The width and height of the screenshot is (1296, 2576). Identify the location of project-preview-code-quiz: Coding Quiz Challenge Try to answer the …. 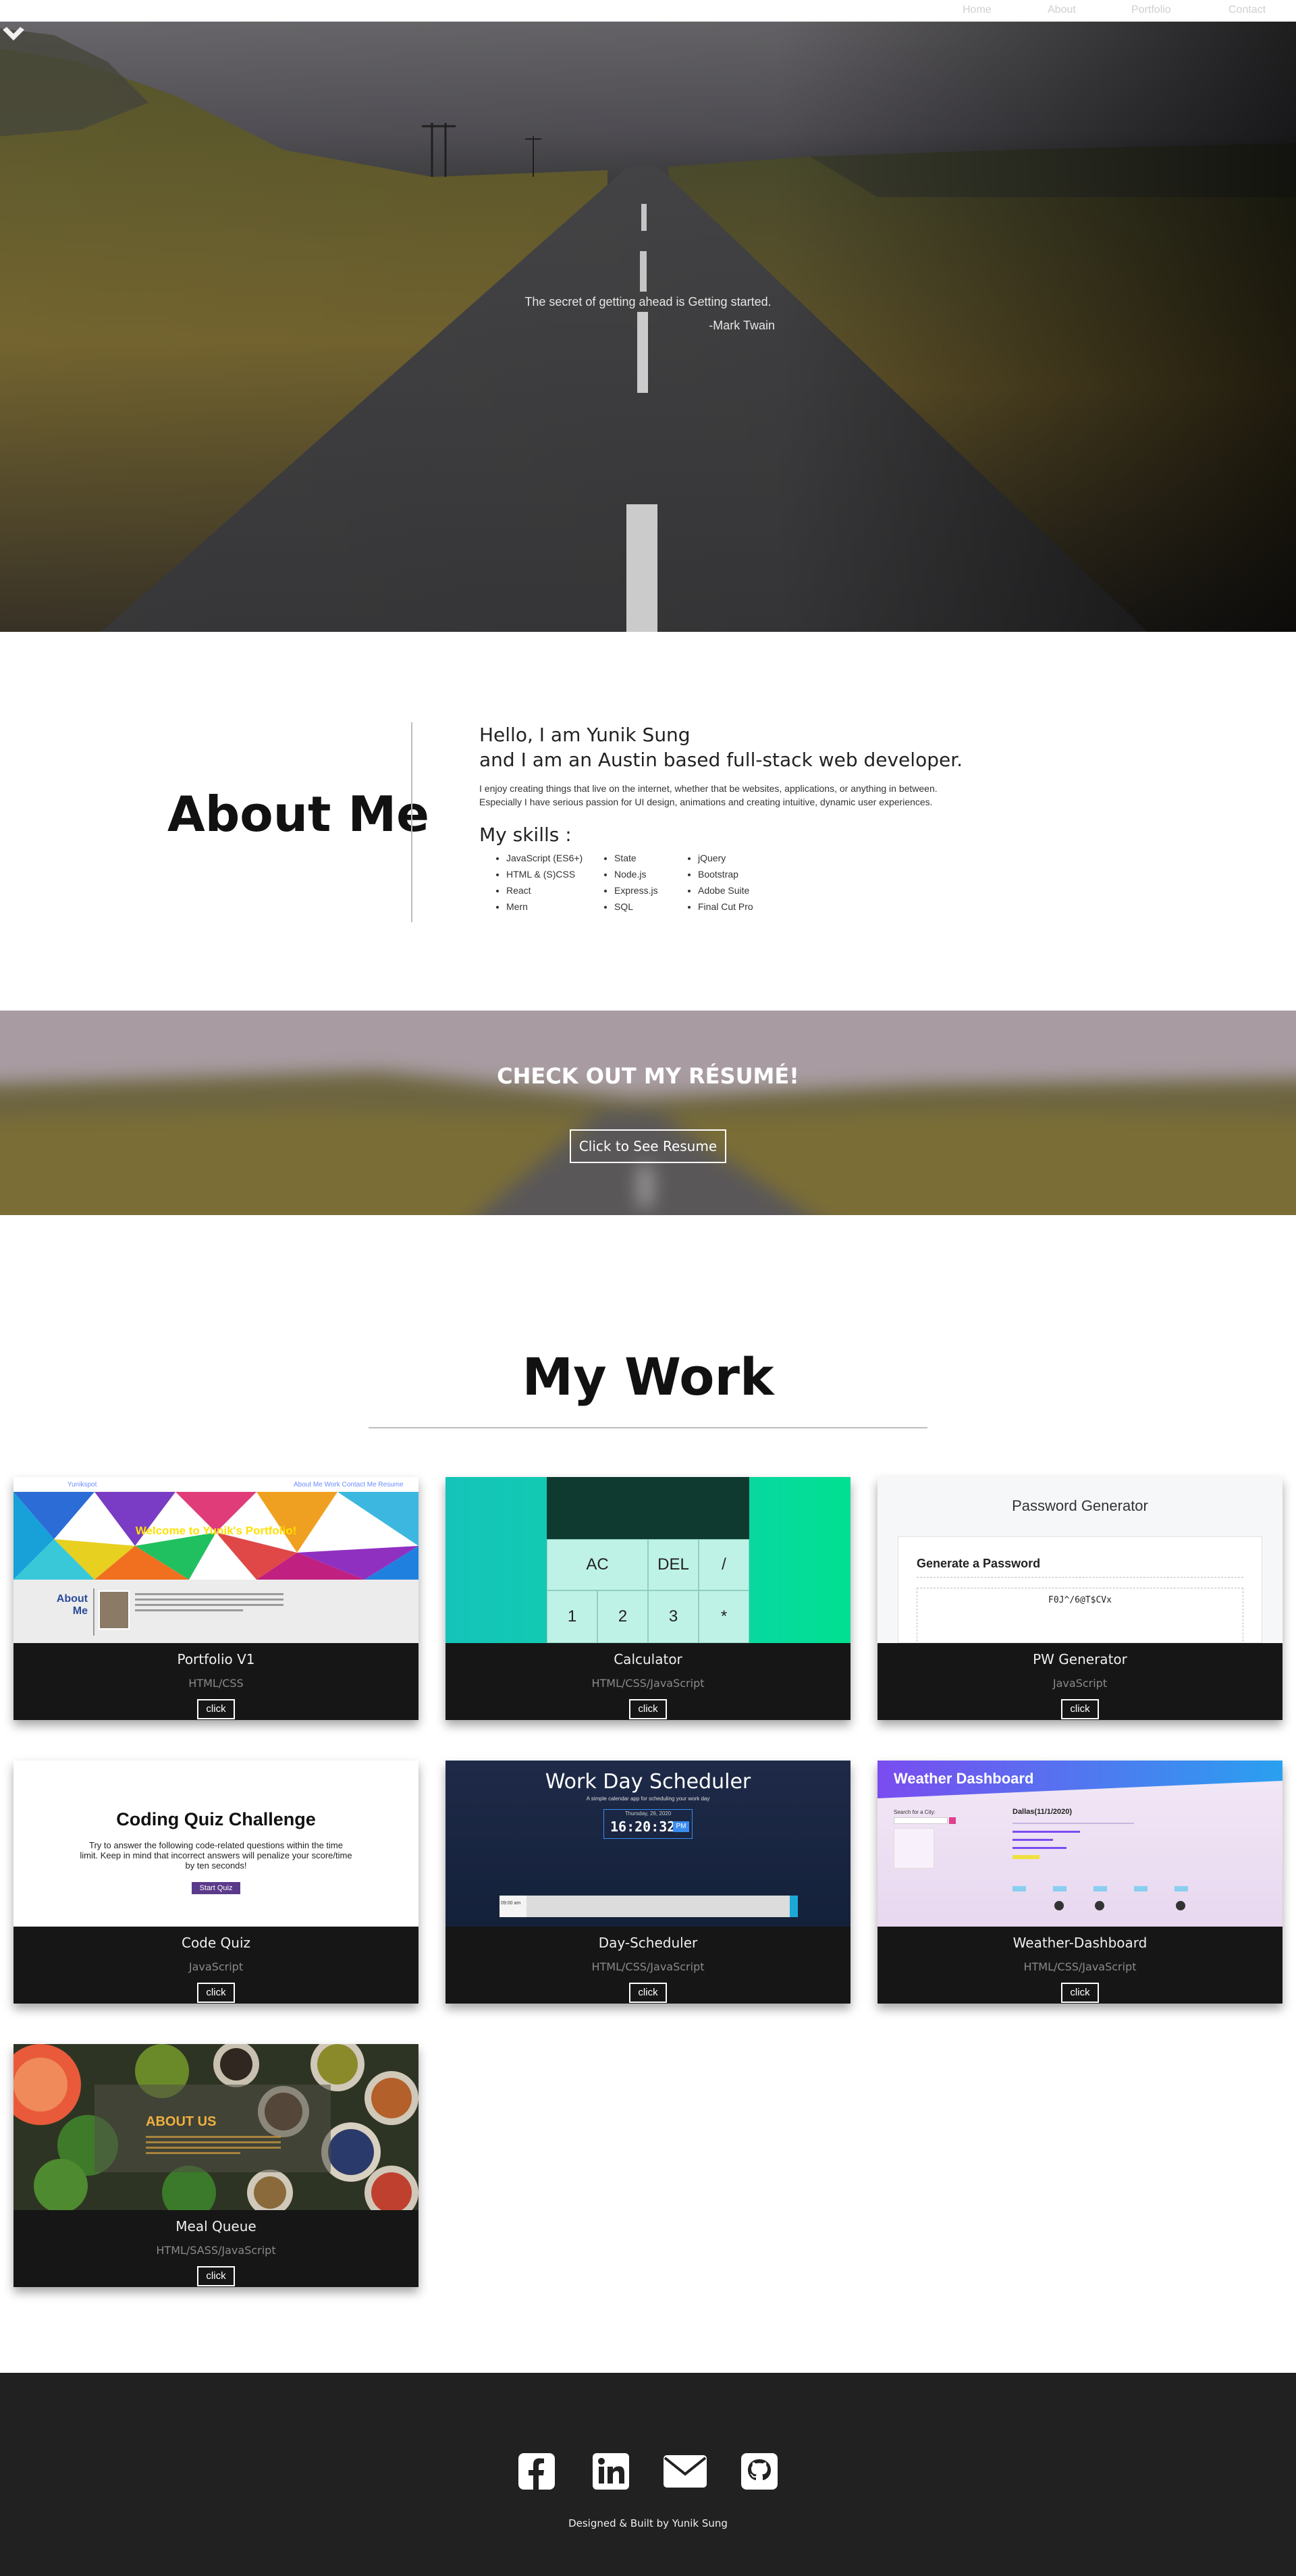
(216, 1844).